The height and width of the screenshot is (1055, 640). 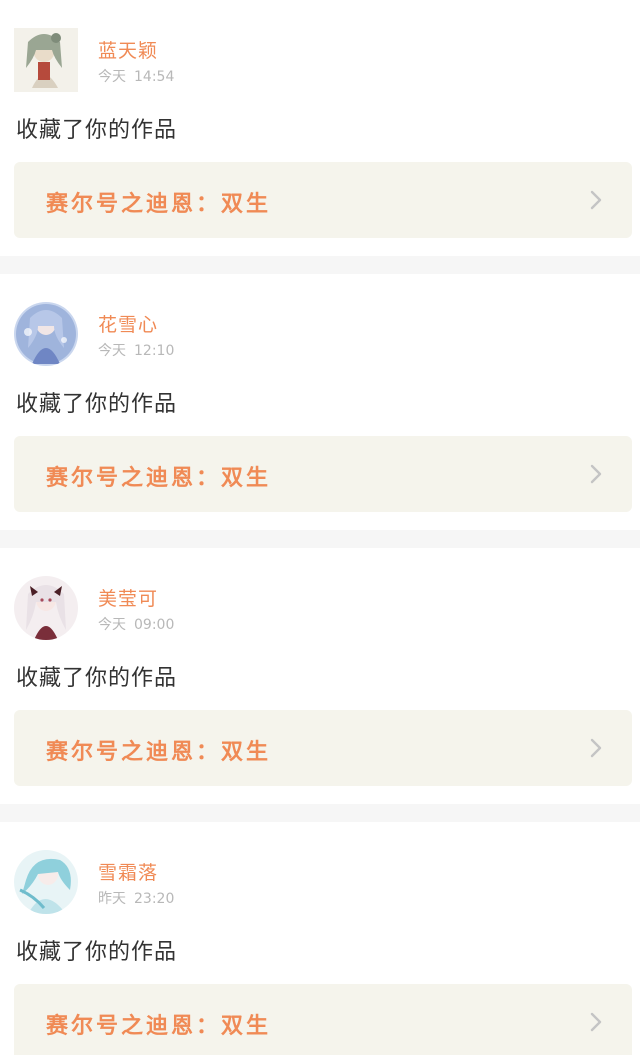 I want to click on timestamp: 今天 14:54, so click(x=136, y=76).